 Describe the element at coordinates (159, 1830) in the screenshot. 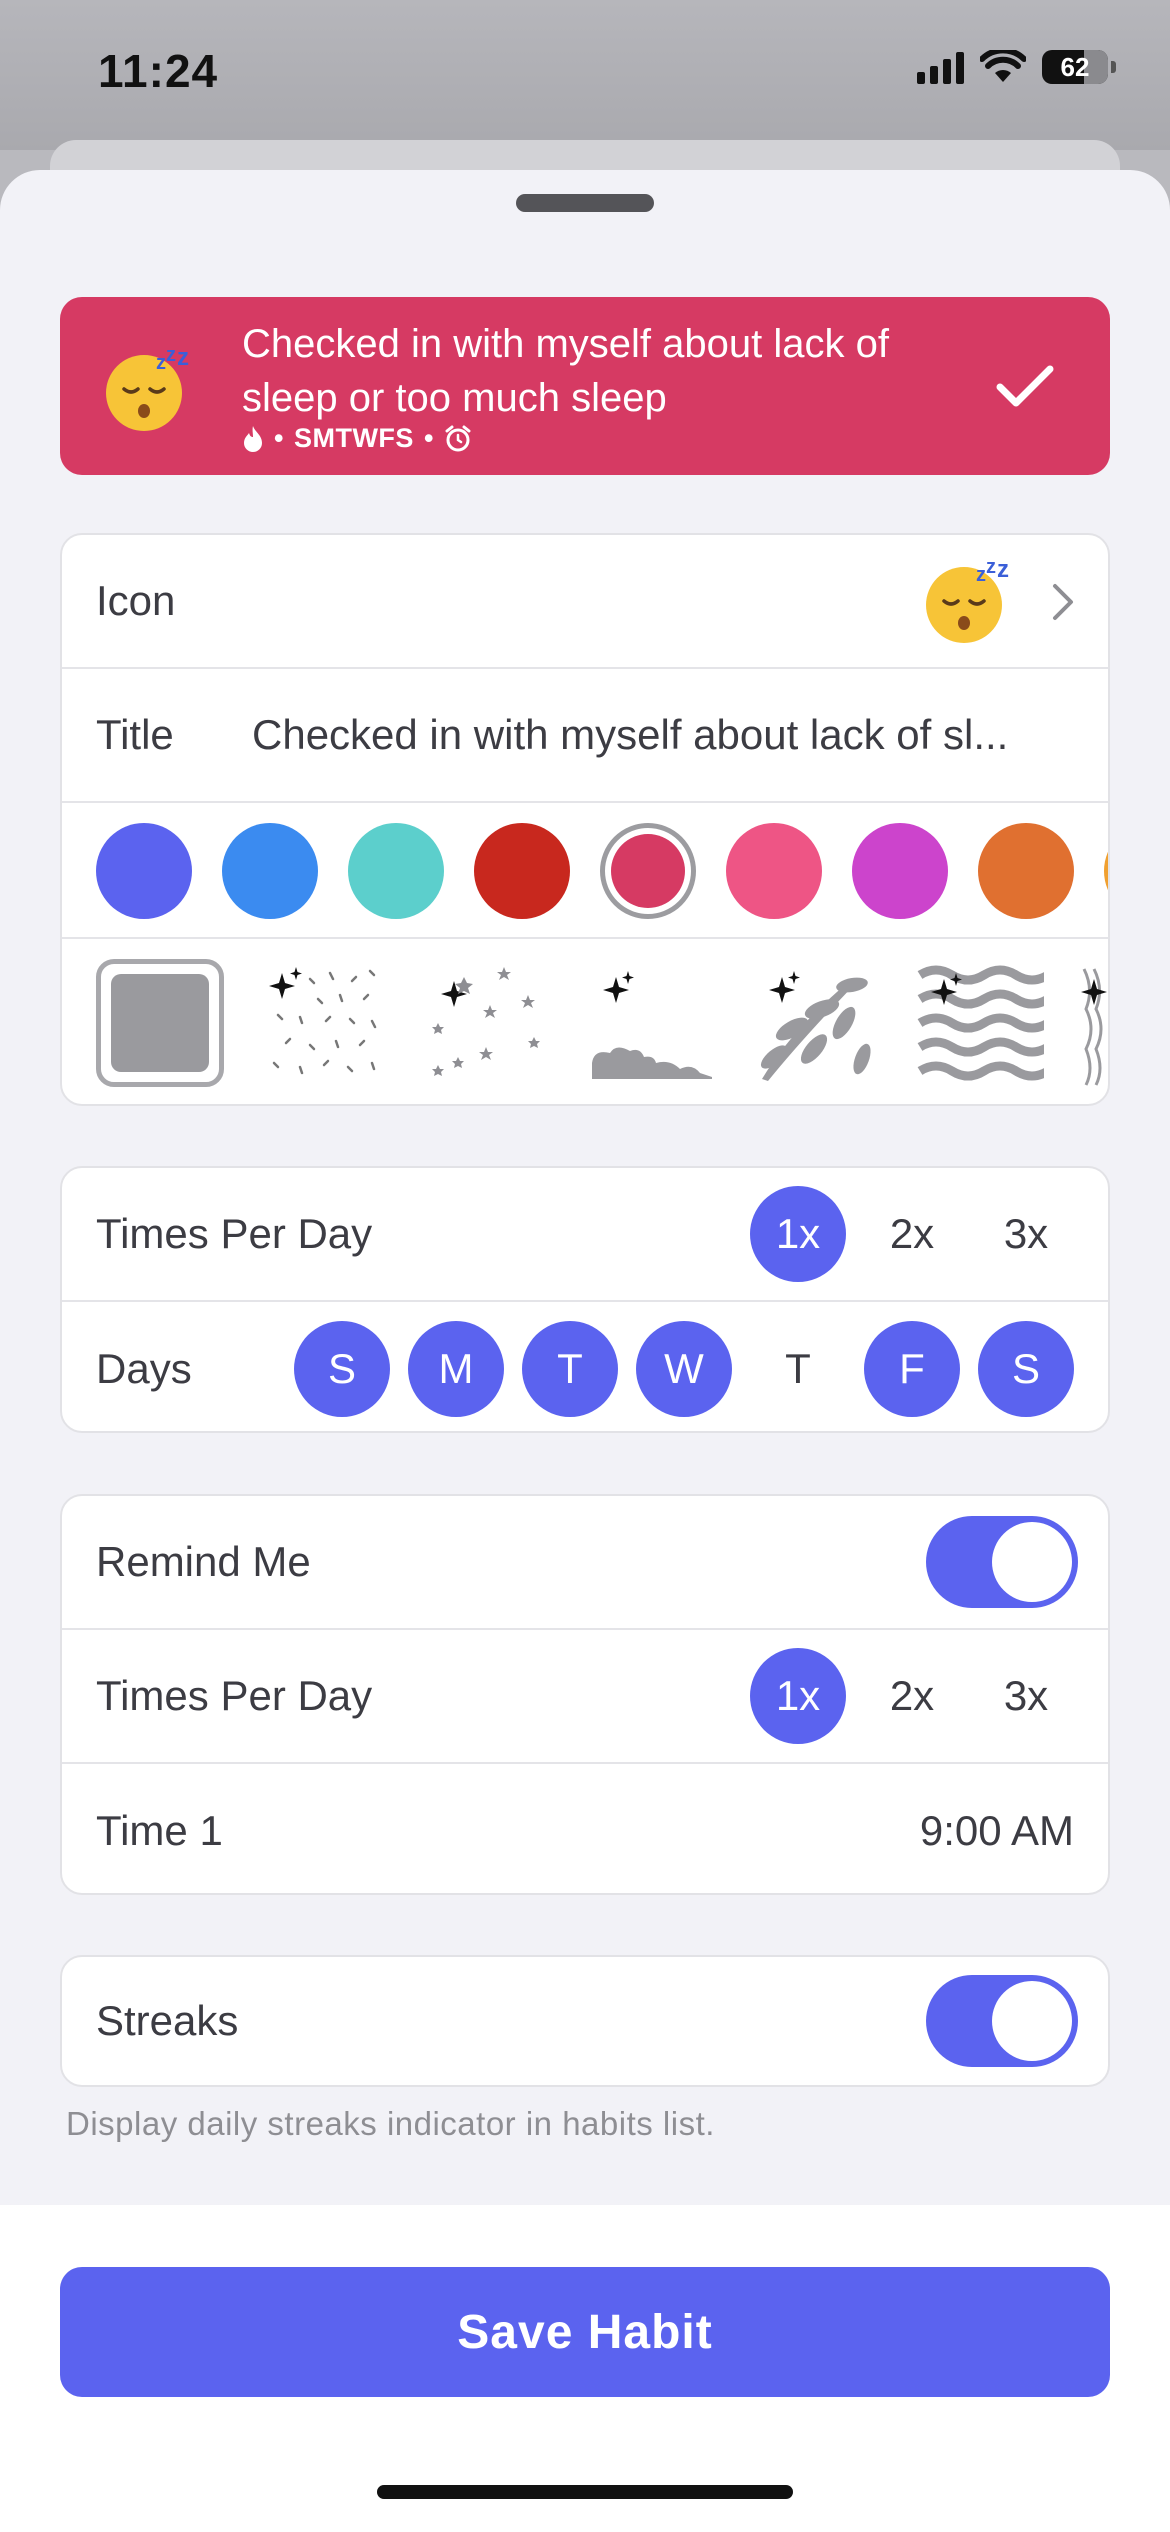

I see `time-1-label: Time 1` at that location.